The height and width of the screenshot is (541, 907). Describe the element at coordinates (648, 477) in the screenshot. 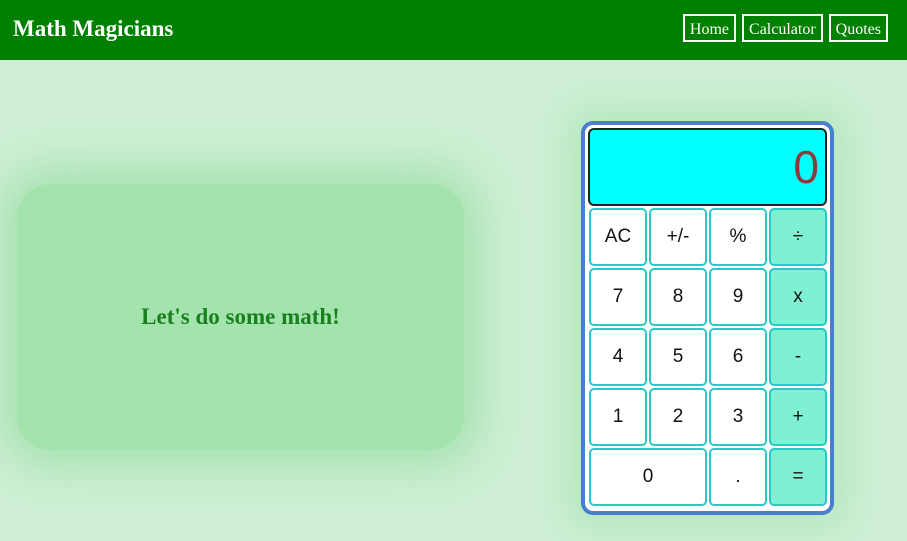

I see `digit-0-button: 0` at that location.